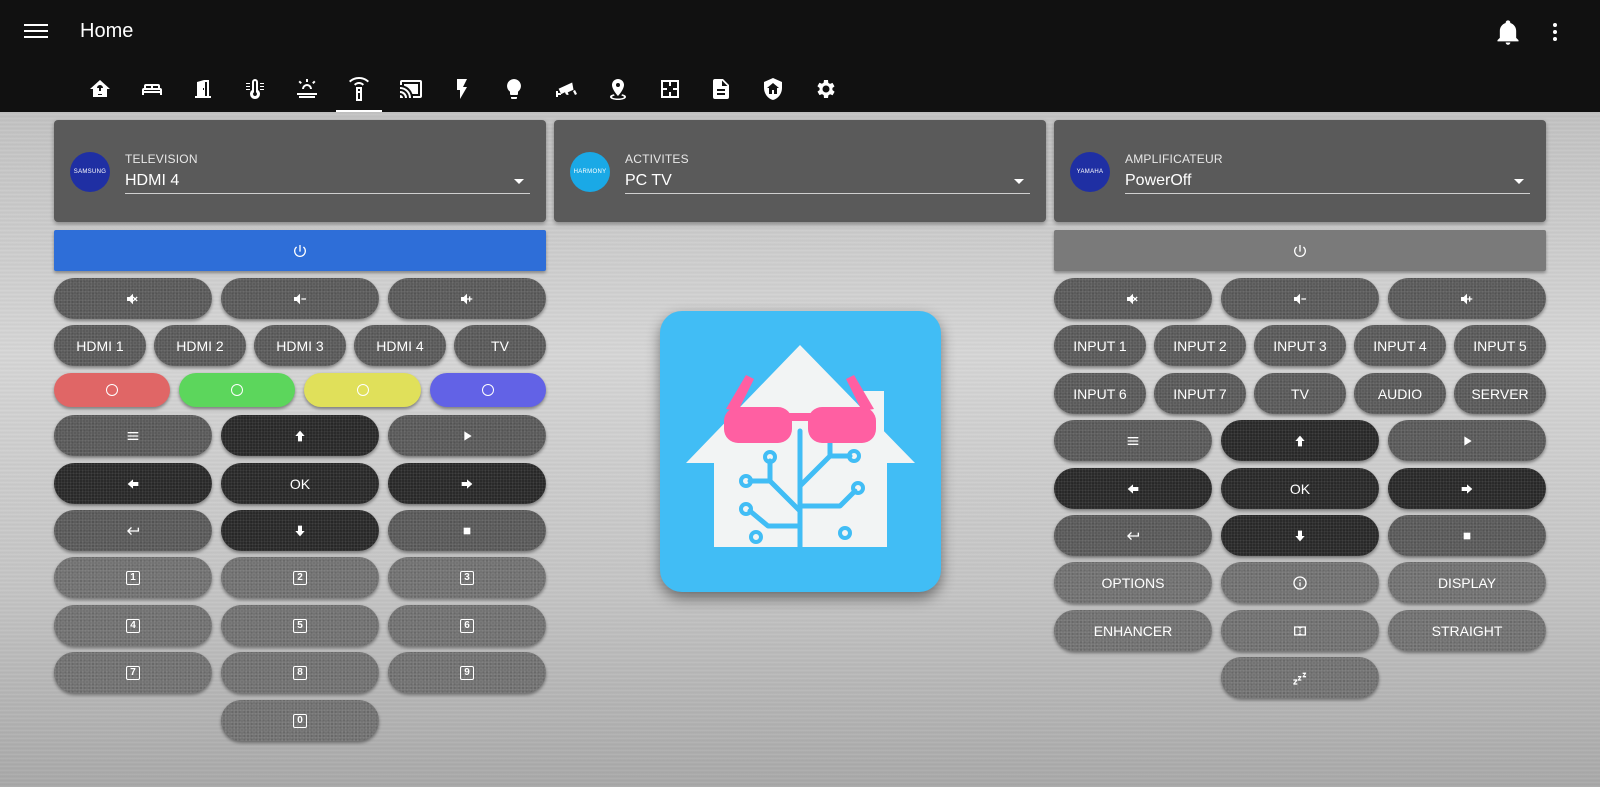 This screenshot has height=787, width=1600. Describe the element at coordinates (500, 345) in the screenshot. I see `tv-input-tv: TV` at that location.